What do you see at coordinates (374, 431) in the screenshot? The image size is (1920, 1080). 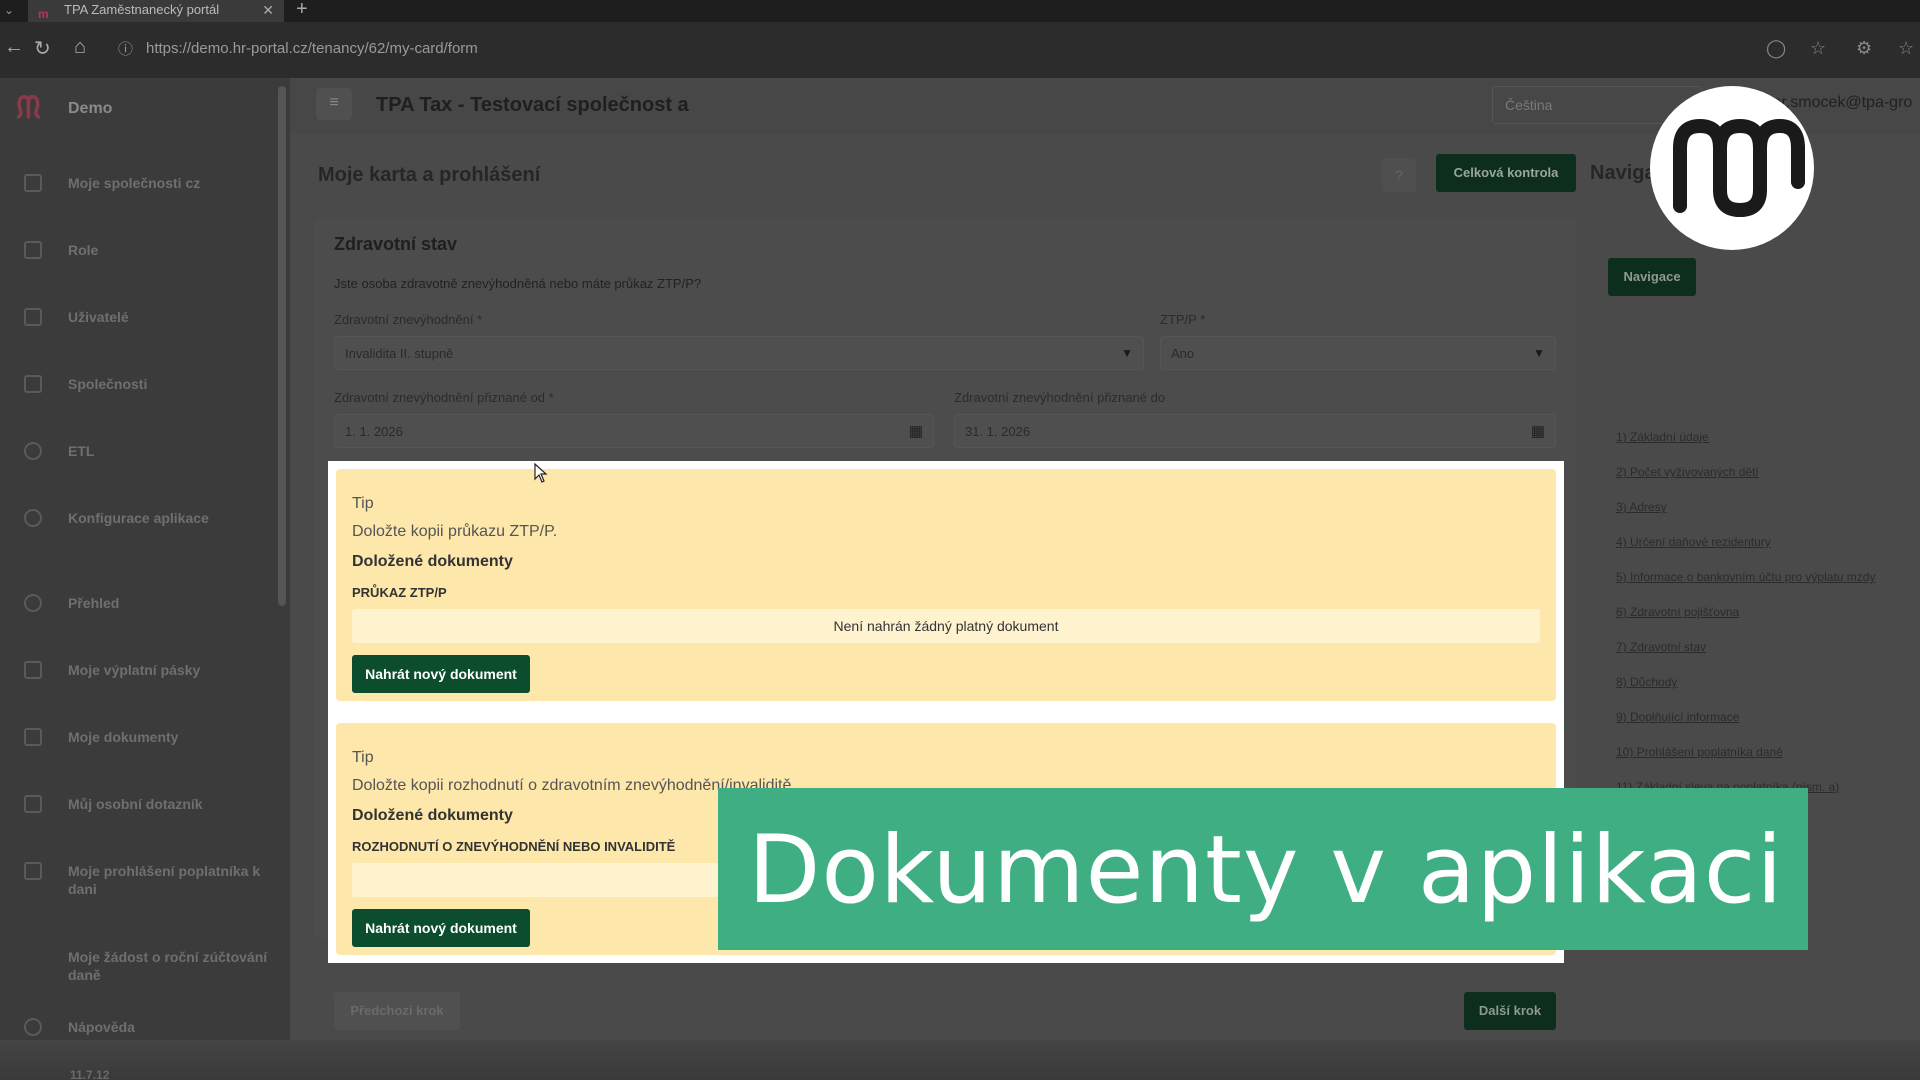 I see `valid-from-value: 1. 1. 2026` at bounding box center [374, 431].